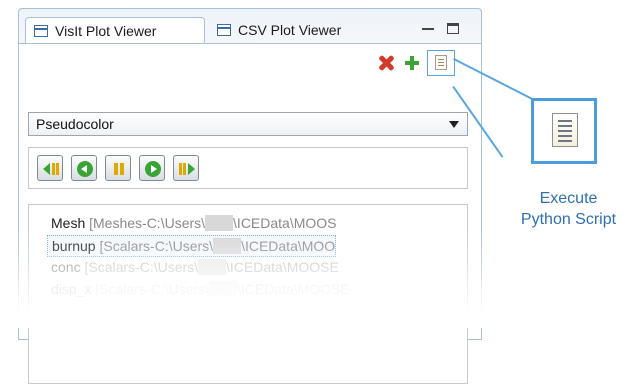  I want to click on pause-button, so click(118, 168).